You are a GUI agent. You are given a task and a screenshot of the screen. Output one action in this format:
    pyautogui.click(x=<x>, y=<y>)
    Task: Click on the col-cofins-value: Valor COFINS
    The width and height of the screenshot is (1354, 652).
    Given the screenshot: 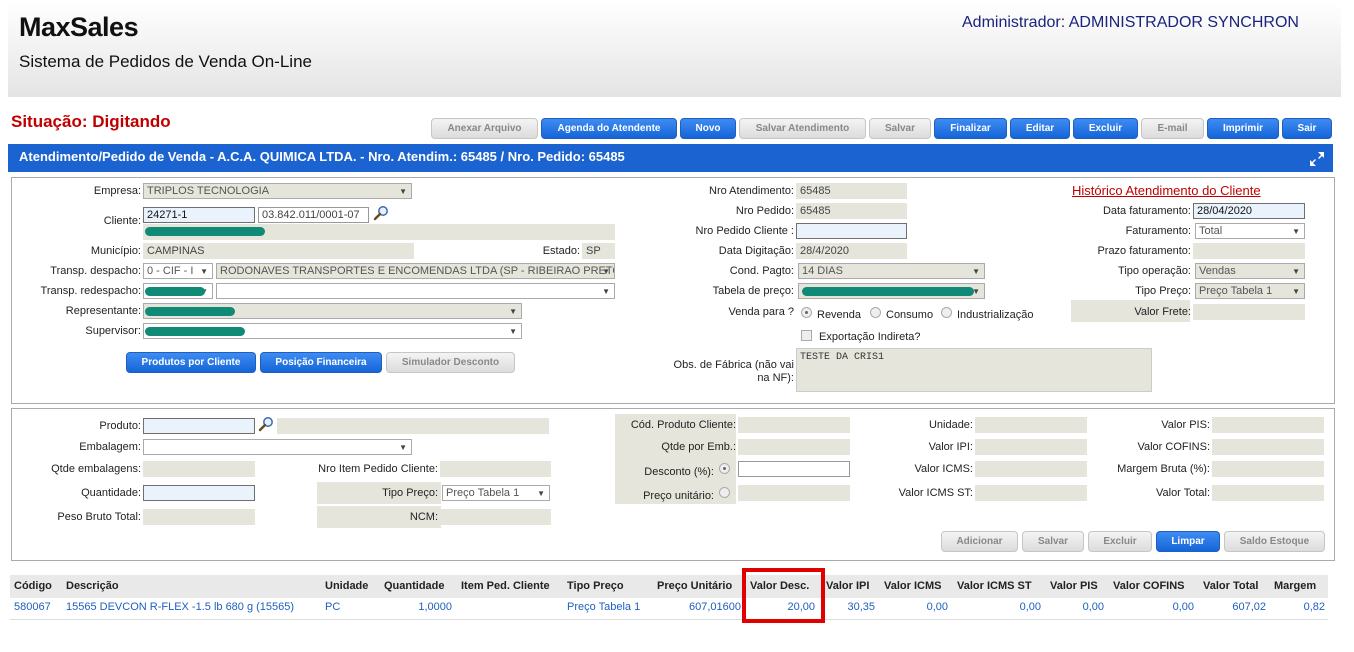 What is the action you would take?
    pyautogui.click(x=1149, y=586)
    